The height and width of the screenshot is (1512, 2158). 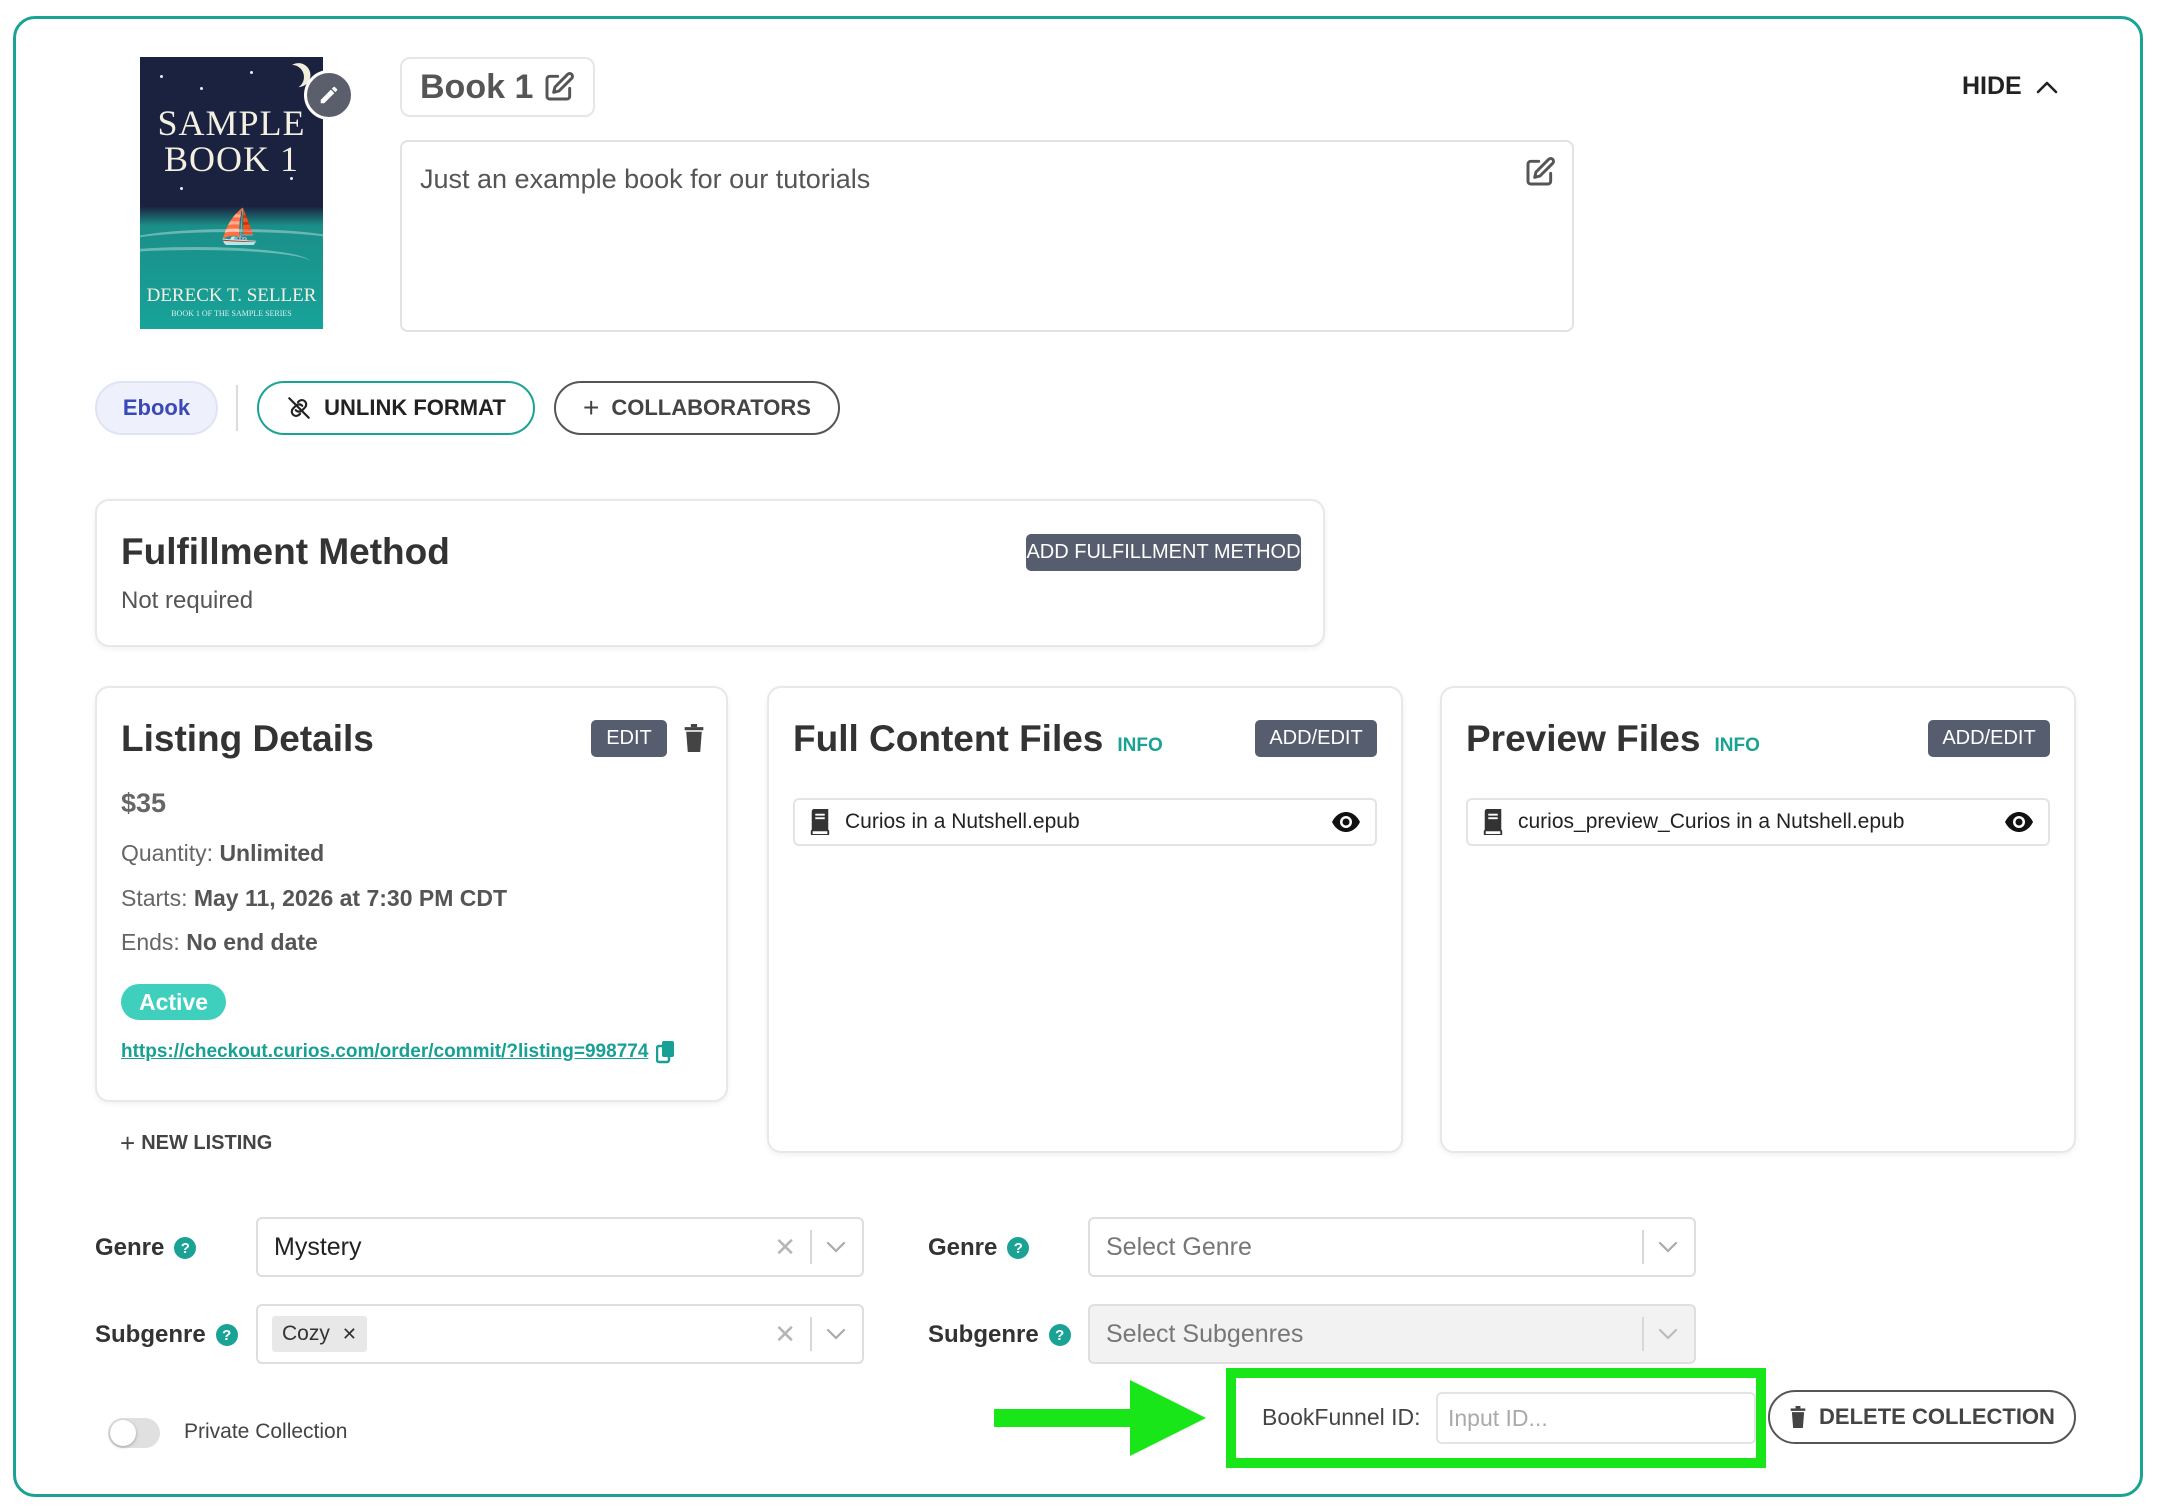 What do you see at coordinates (666, 1052) in the screenshot?
I see `copy-icon` at bounding box center [666, 1052].